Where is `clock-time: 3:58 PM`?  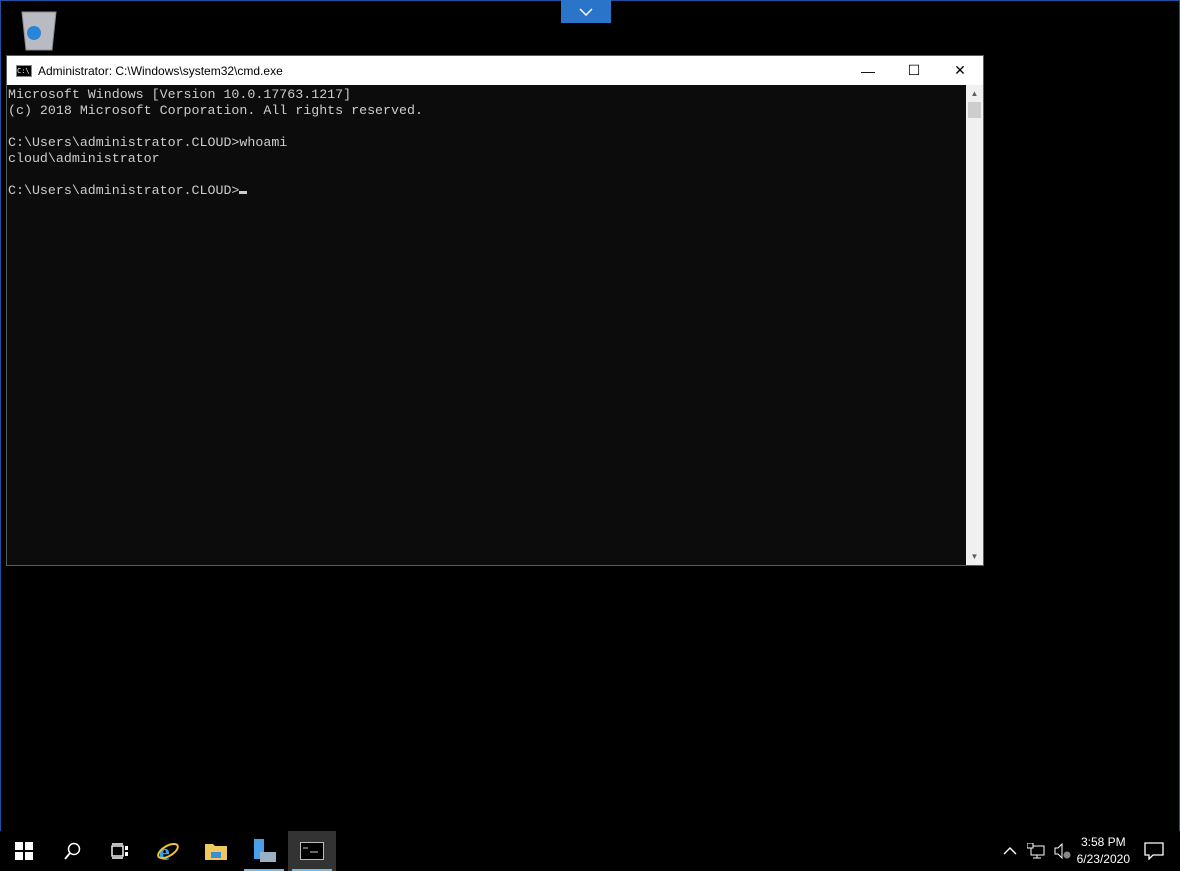 clock-time: 3:58 PM is located at coordinates (1103, 842).